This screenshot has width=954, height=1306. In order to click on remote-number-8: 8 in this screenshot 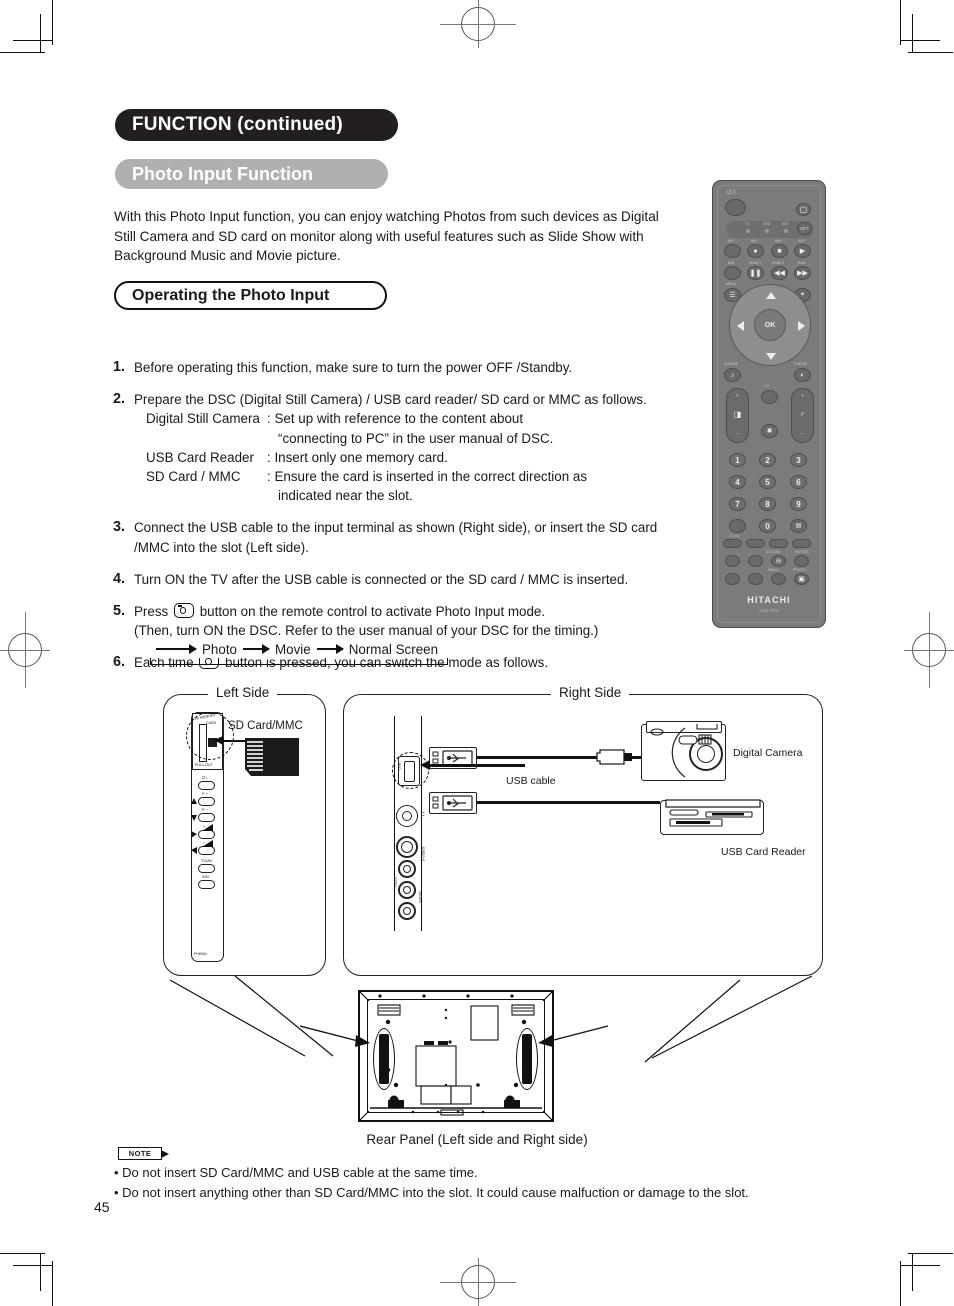, I will do `click(767, 504)`.